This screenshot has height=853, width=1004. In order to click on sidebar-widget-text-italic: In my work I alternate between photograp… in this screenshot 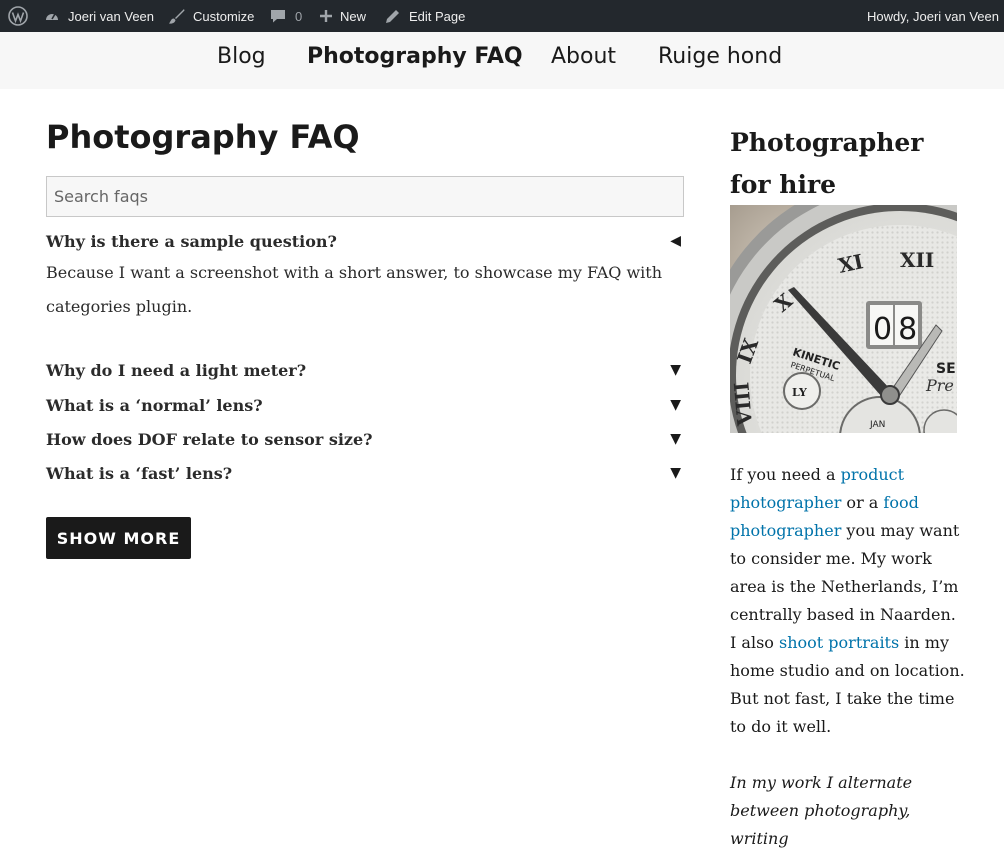, I will do `click(821, 810)`.